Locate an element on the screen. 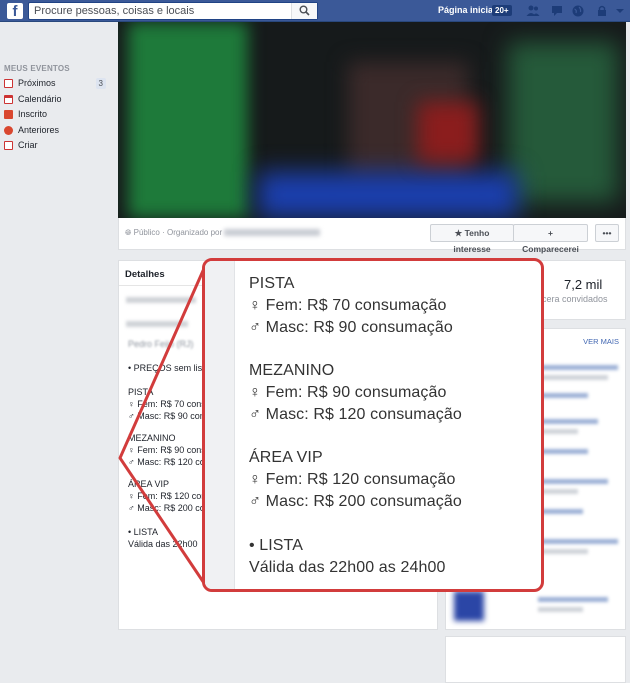 This screenshot has height=683, width=630. zoom-line: ♂ Masc: R$ 90 consumação is located at coordinates (351, 327).